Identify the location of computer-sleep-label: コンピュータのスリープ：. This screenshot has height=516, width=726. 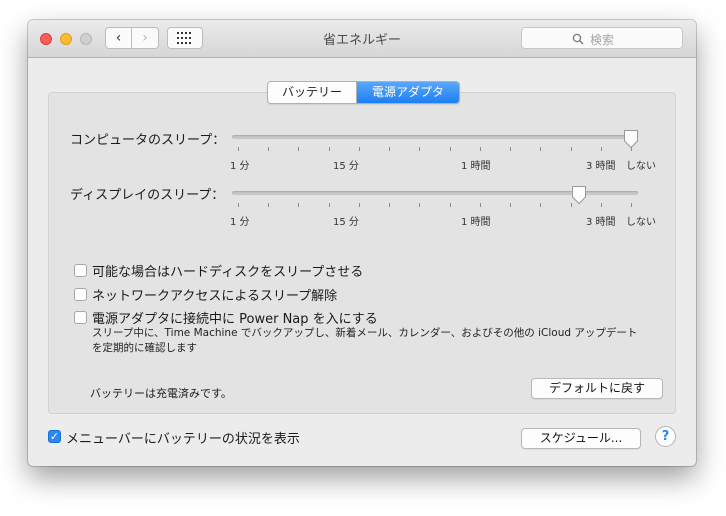
(148, 140).